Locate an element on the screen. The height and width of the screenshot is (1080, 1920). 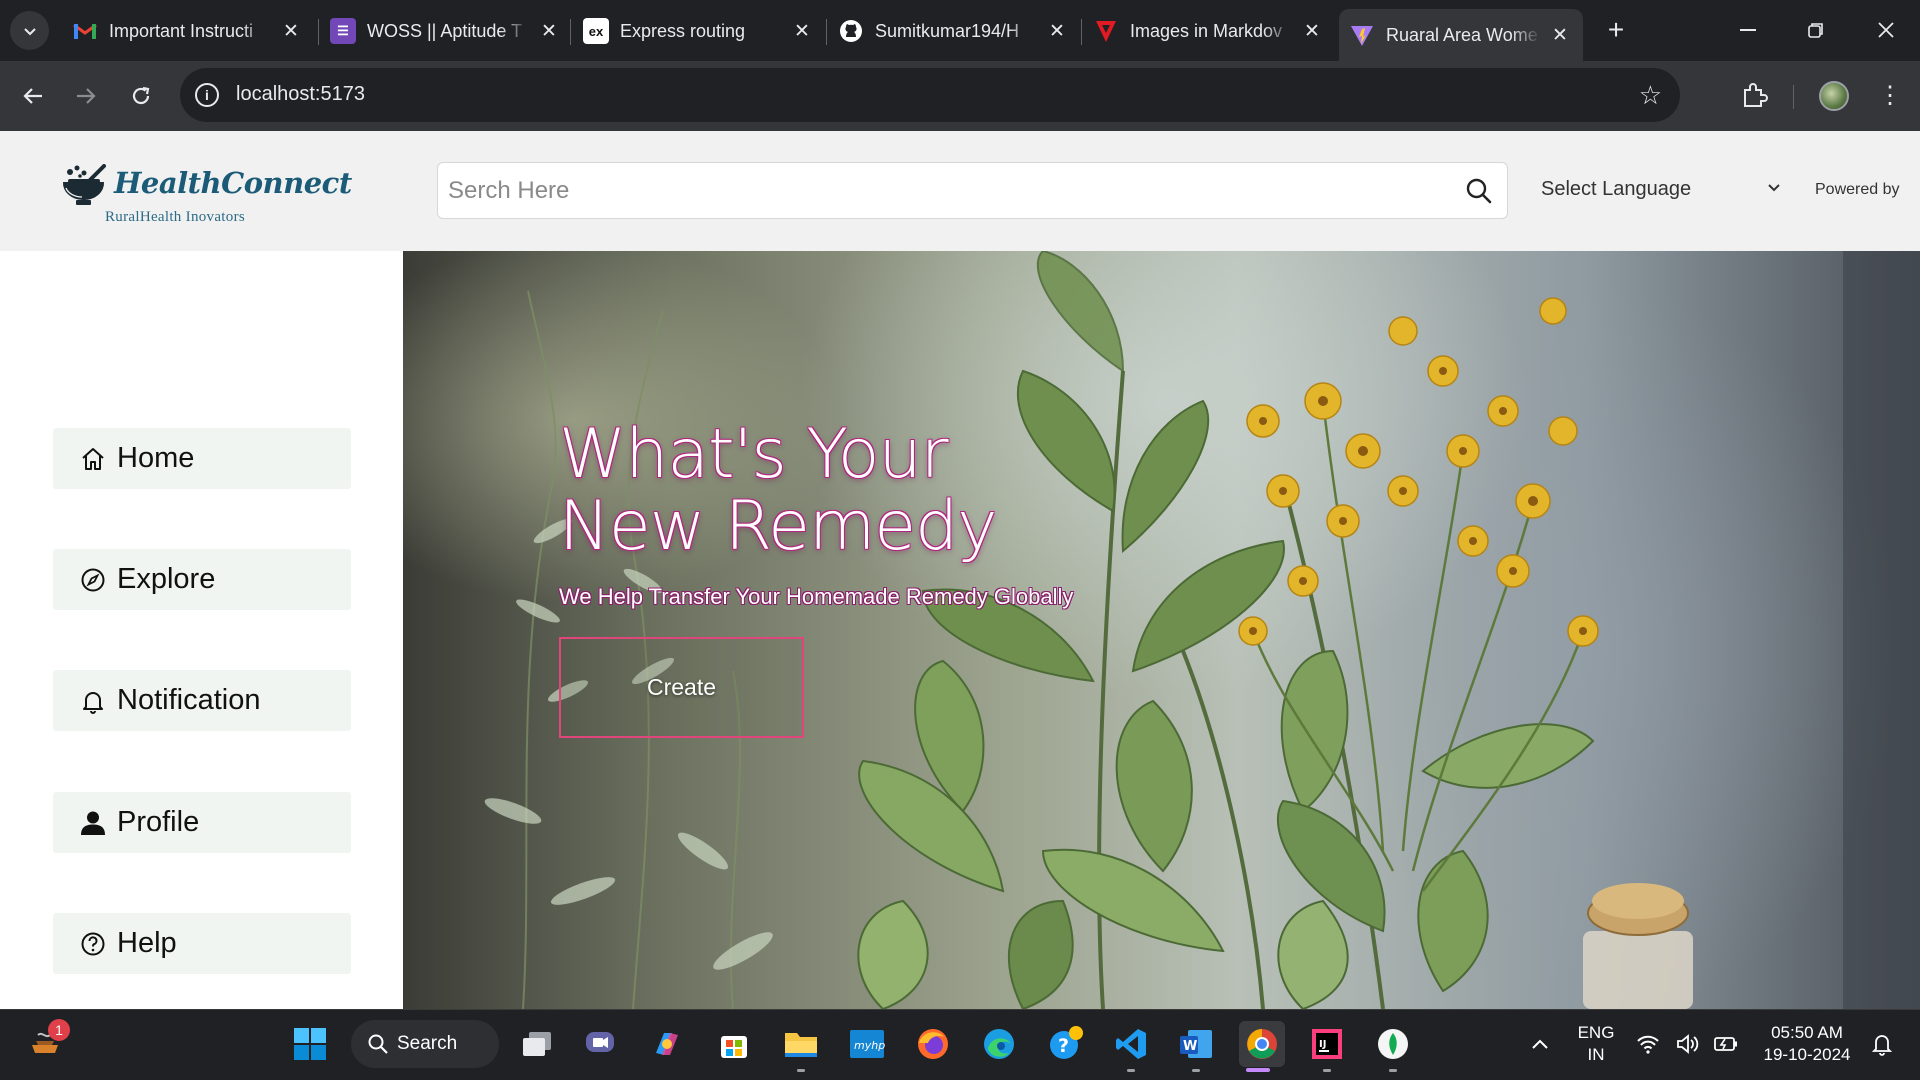
back-button is located at coordinates (33, 96).